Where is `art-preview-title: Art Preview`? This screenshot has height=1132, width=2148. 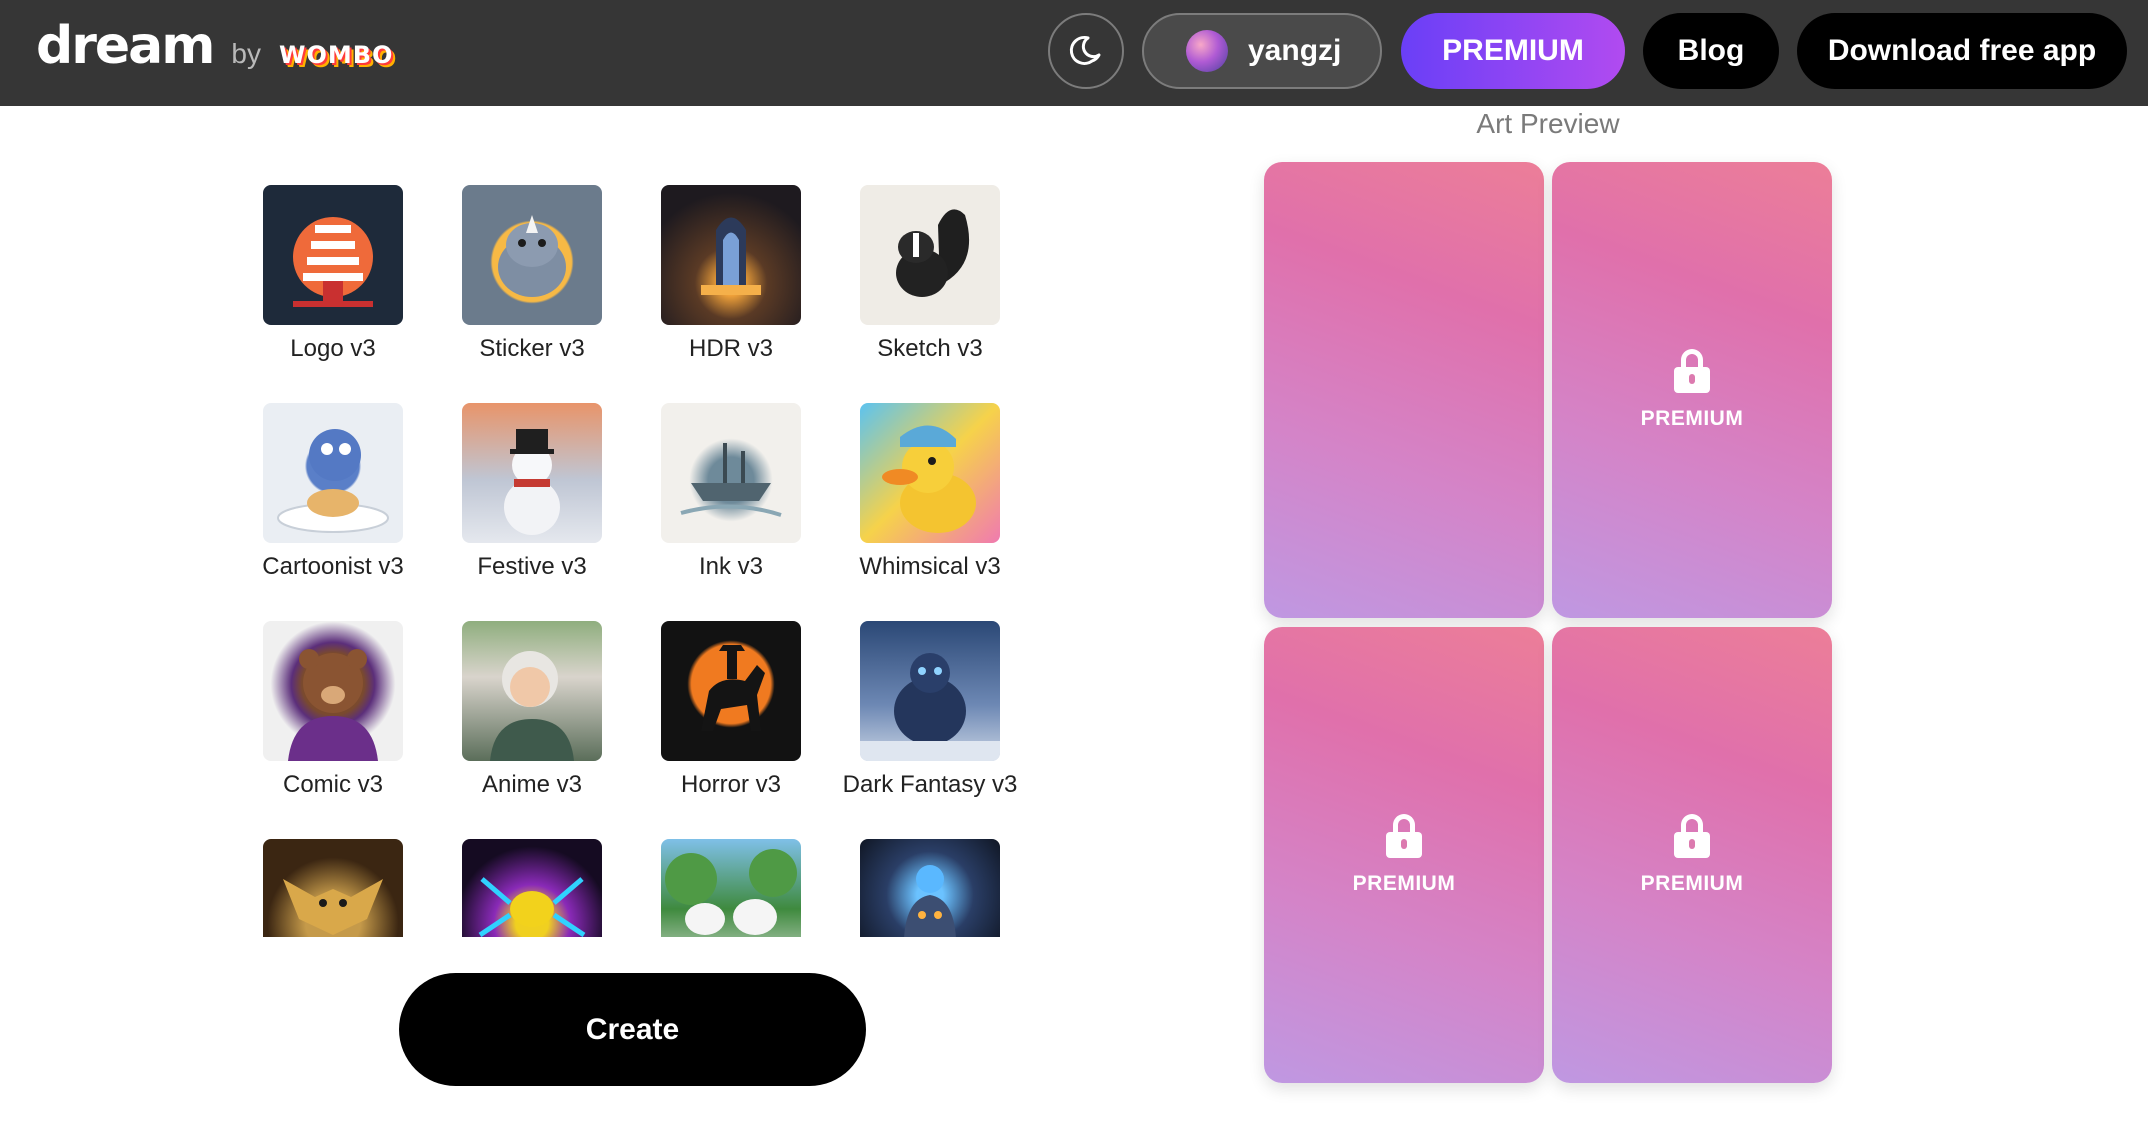
art-preview-title: Art Preview is located at coordinates (1548, 123).